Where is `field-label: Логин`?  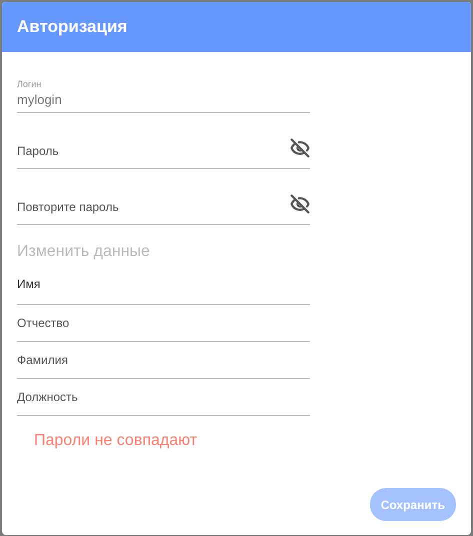 field-label: Логин is located at coordinates (29, 84).